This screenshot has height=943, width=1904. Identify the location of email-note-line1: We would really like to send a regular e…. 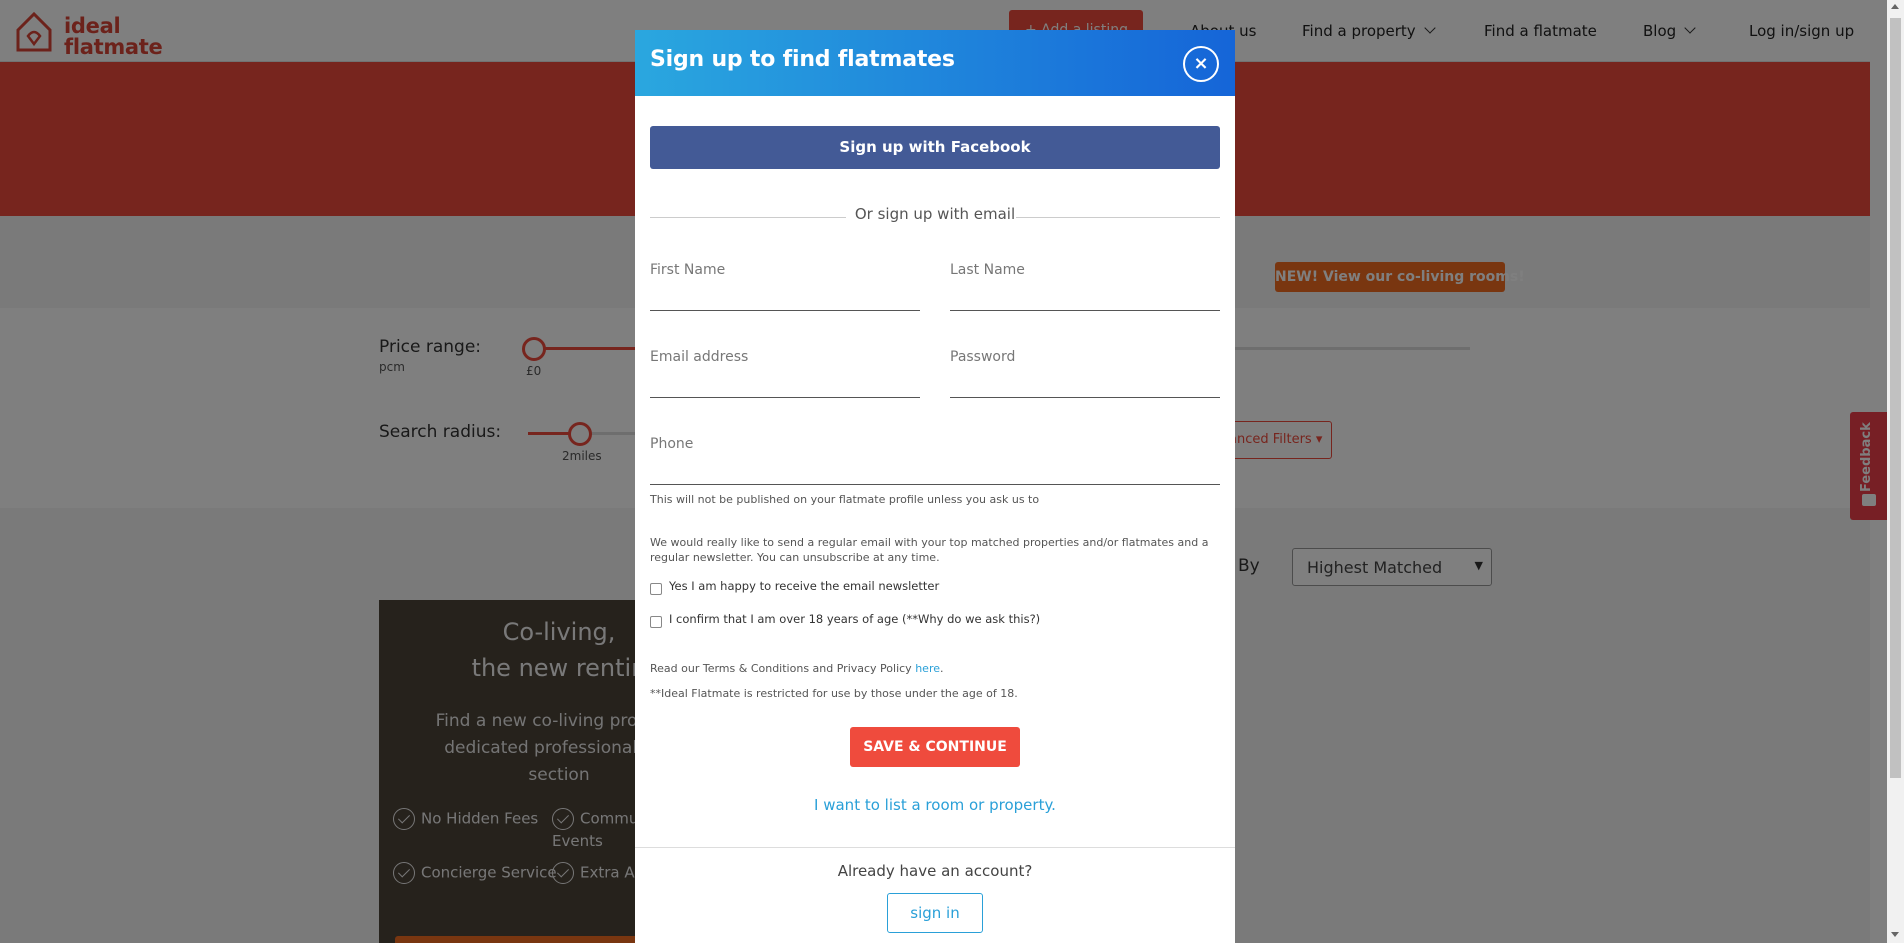
(929, 542).